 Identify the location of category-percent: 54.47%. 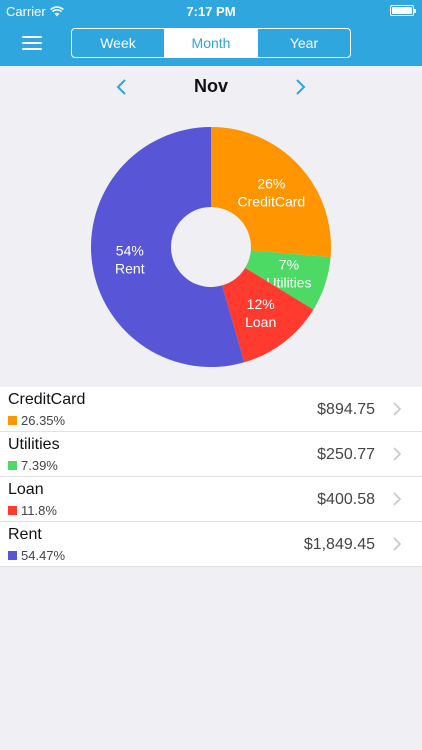
(43, 555).